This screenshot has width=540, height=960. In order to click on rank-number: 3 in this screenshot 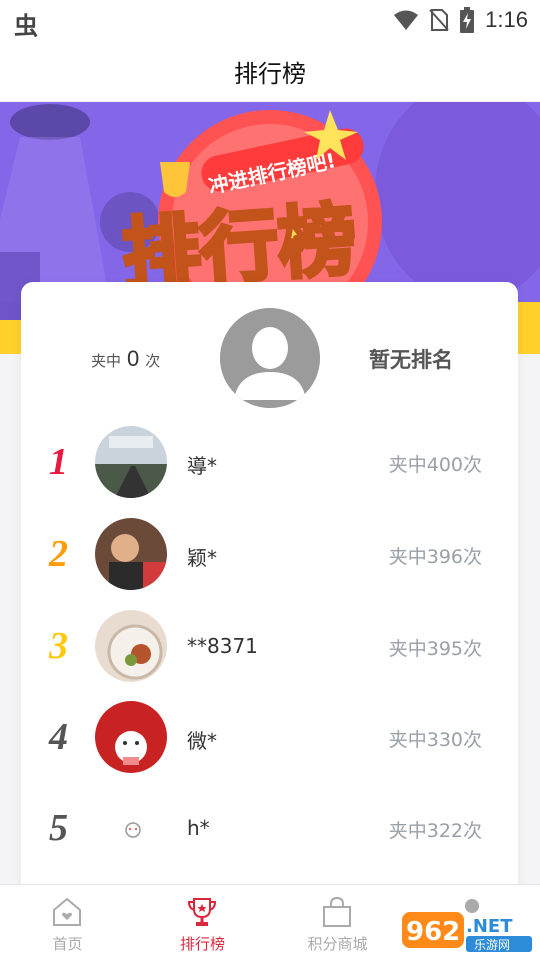, I will do `click(58, 646)`.